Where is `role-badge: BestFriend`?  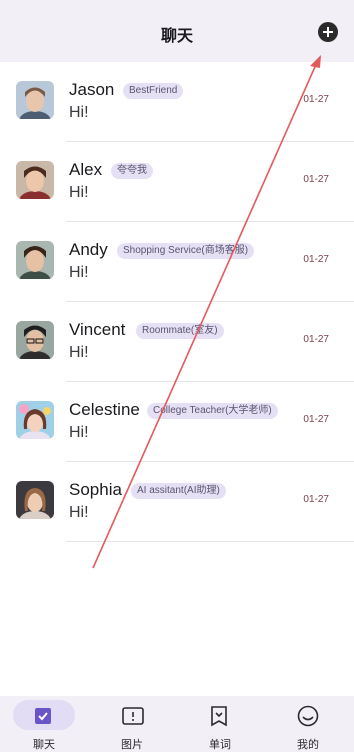 role-badge: BestFriend is located at coordinates (153, 91).